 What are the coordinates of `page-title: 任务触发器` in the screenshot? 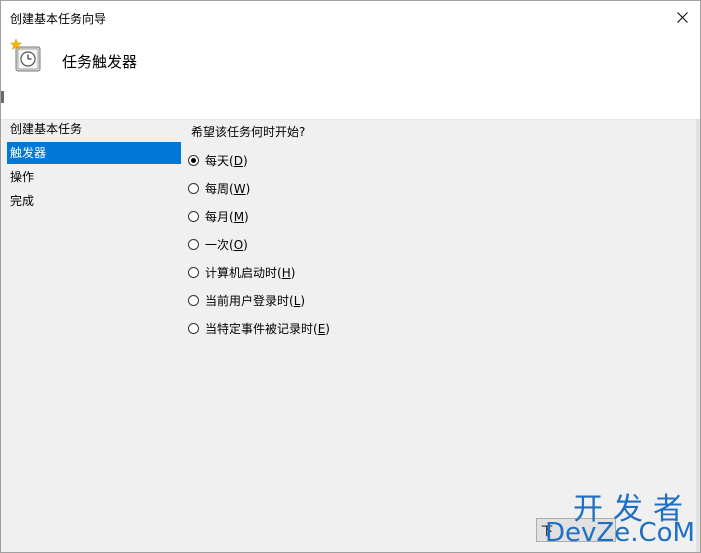 It's located at (100, 62).